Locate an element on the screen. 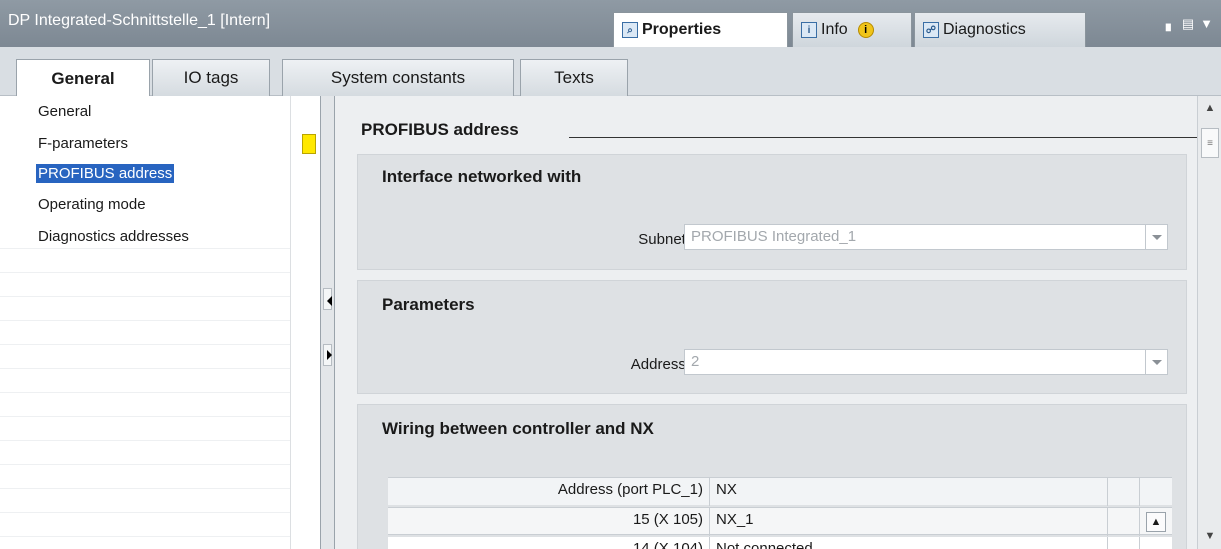 The width and height of the screenshot is (1221, 549). wiring-panel-title: Wiring between controller and NX is located at coordinates (518, 428).